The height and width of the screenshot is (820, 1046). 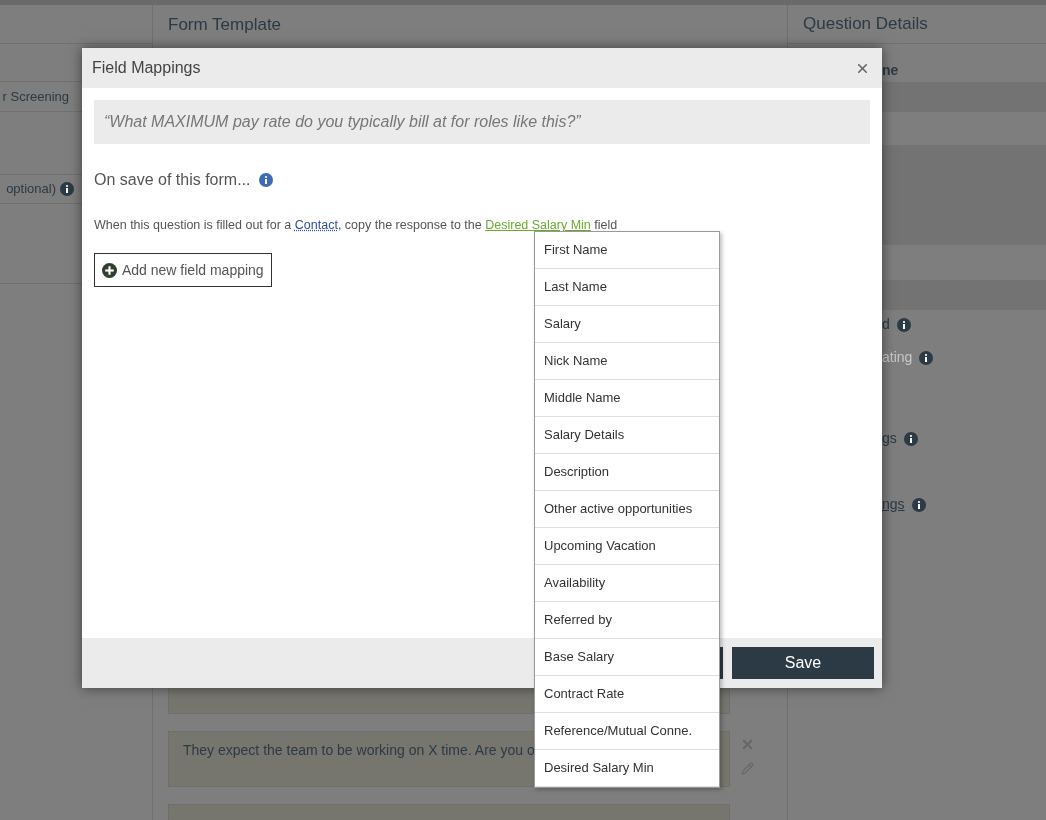 What do you see at coordinates (31, 189) in the screenshot?
I see `field-label: optional)` at bounding box center [31, 189].